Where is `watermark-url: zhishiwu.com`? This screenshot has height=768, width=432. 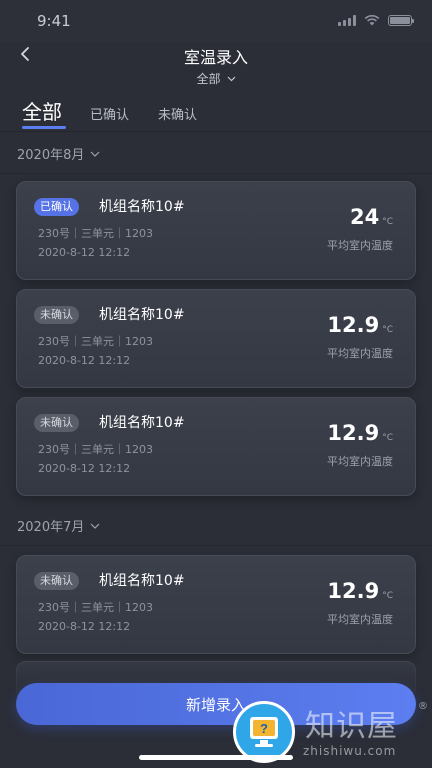 watermark-url: zhishiwu.com is located at coordinates (350, 751).